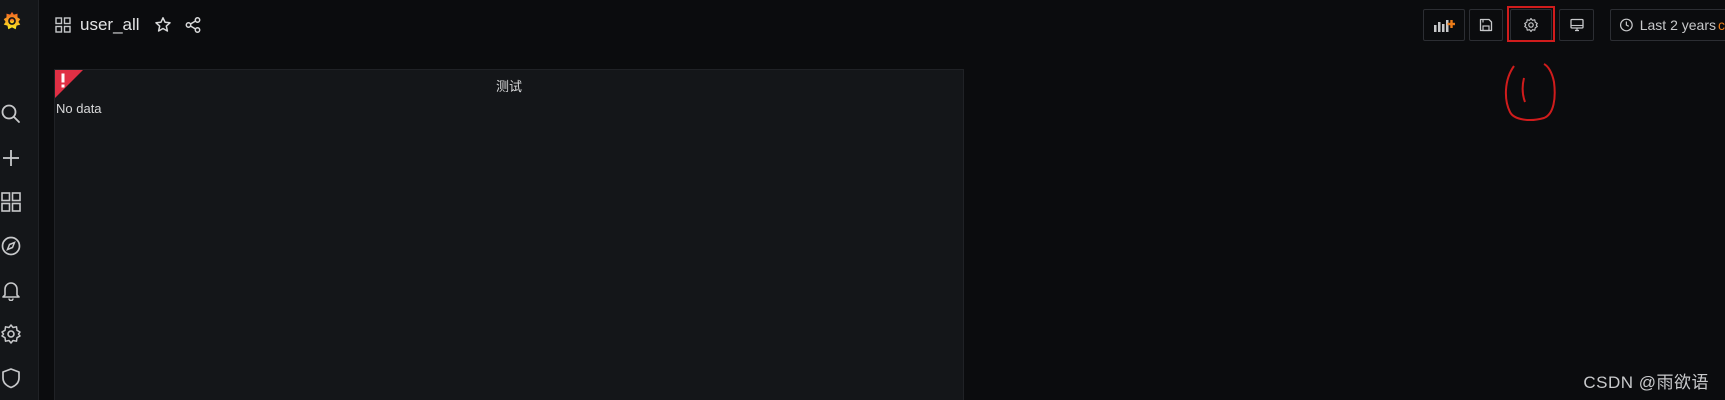 The height and width of the screenshot is (400, 1725). I want to click on annotation-highlight-box, so click(1531, 24).